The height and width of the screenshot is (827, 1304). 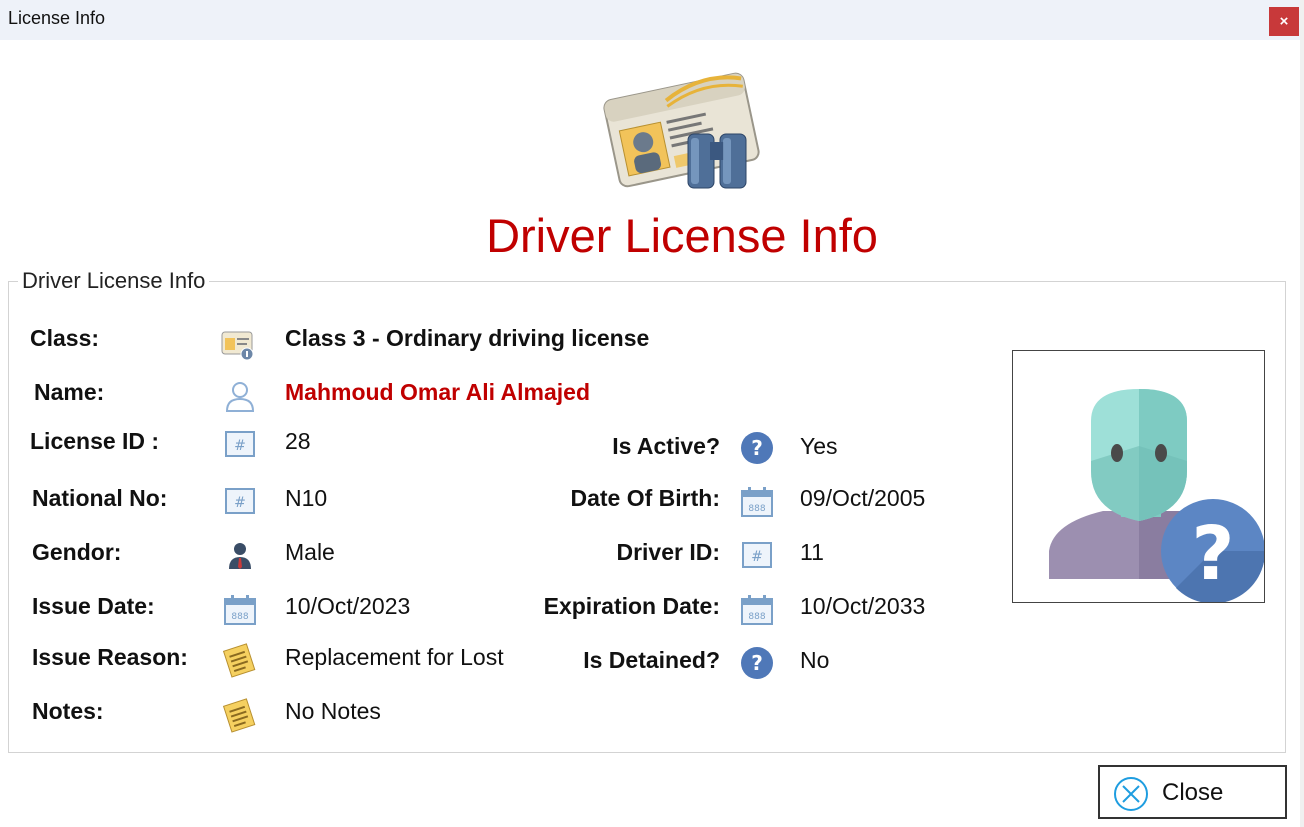 I want to click on license-id-label: License ID :, so click(x=95, y=441).